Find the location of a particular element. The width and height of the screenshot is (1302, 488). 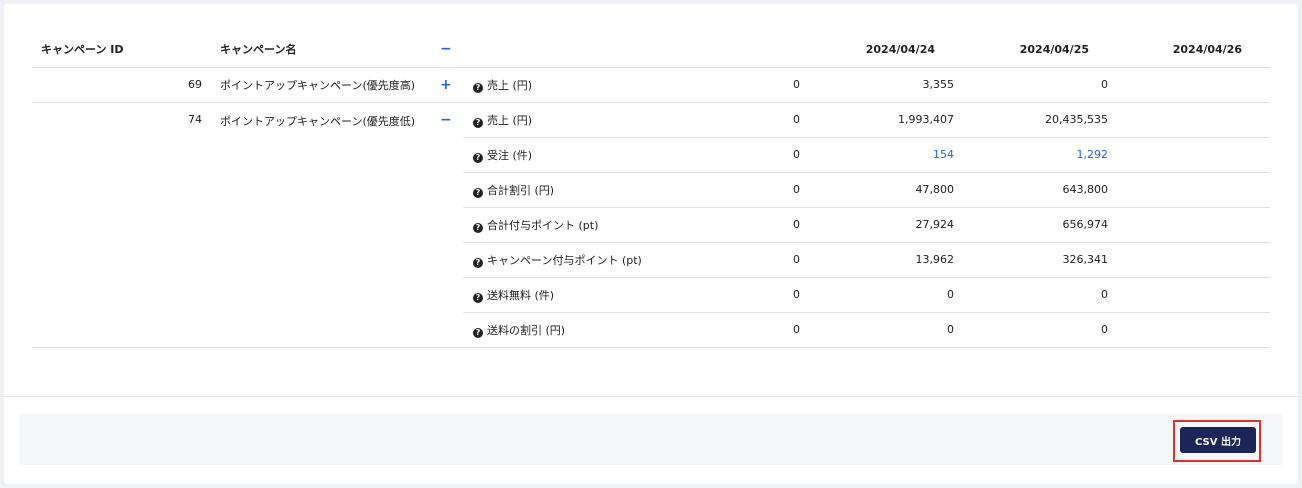

header-campaign-id: キャンペーン ID is located at coordinates (121, 50).